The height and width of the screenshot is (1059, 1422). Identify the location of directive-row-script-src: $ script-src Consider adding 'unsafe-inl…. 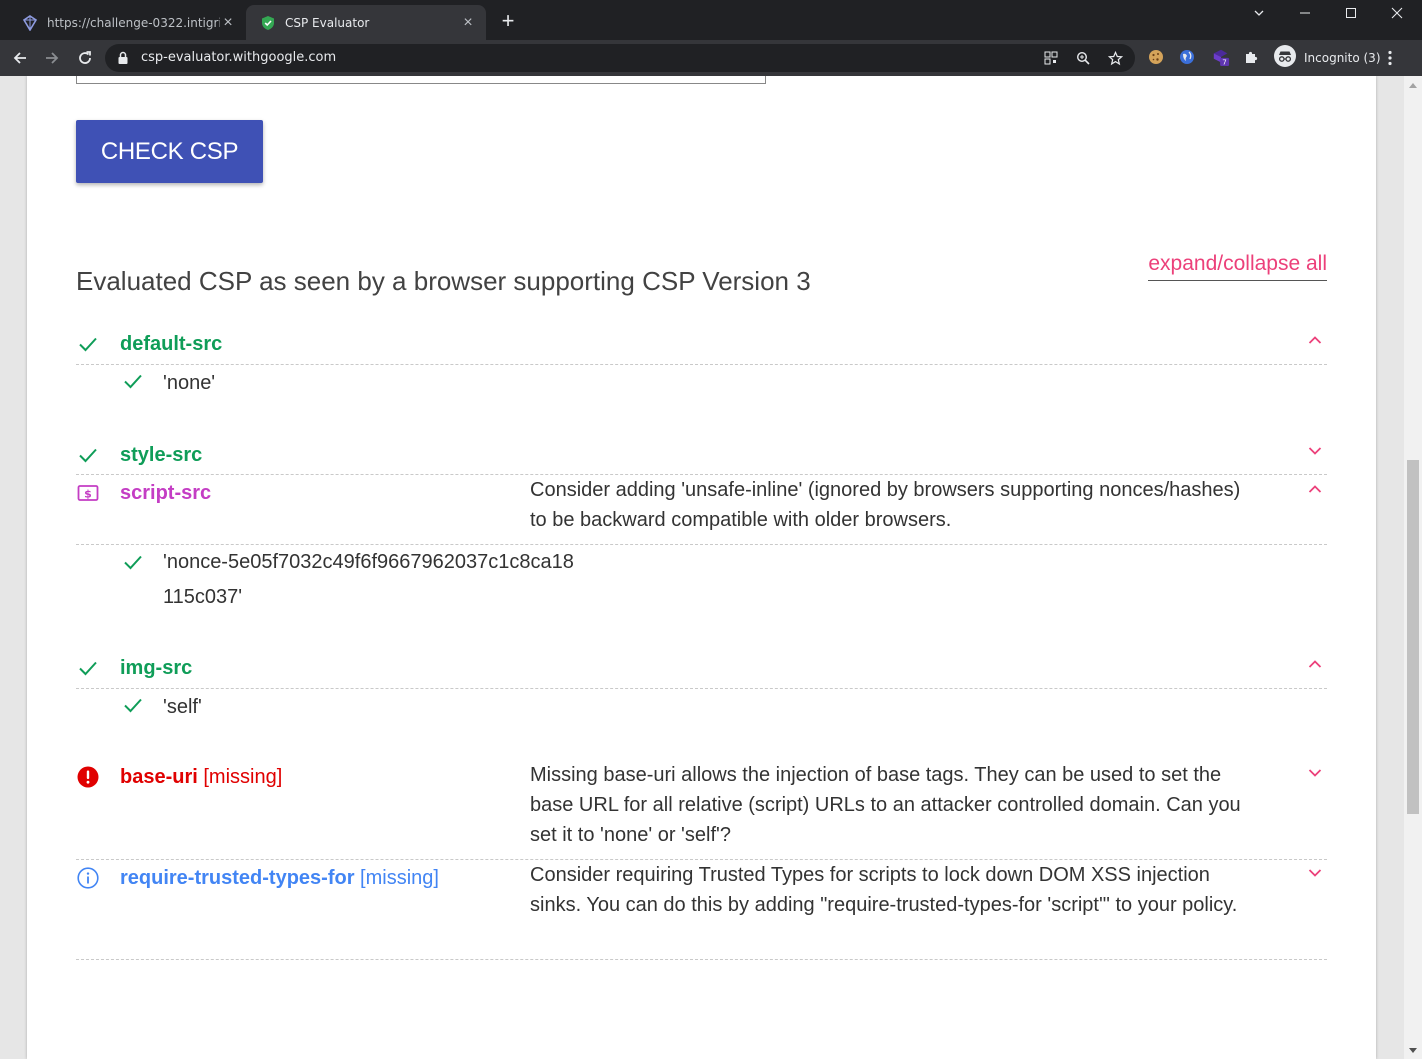
(701, 509).